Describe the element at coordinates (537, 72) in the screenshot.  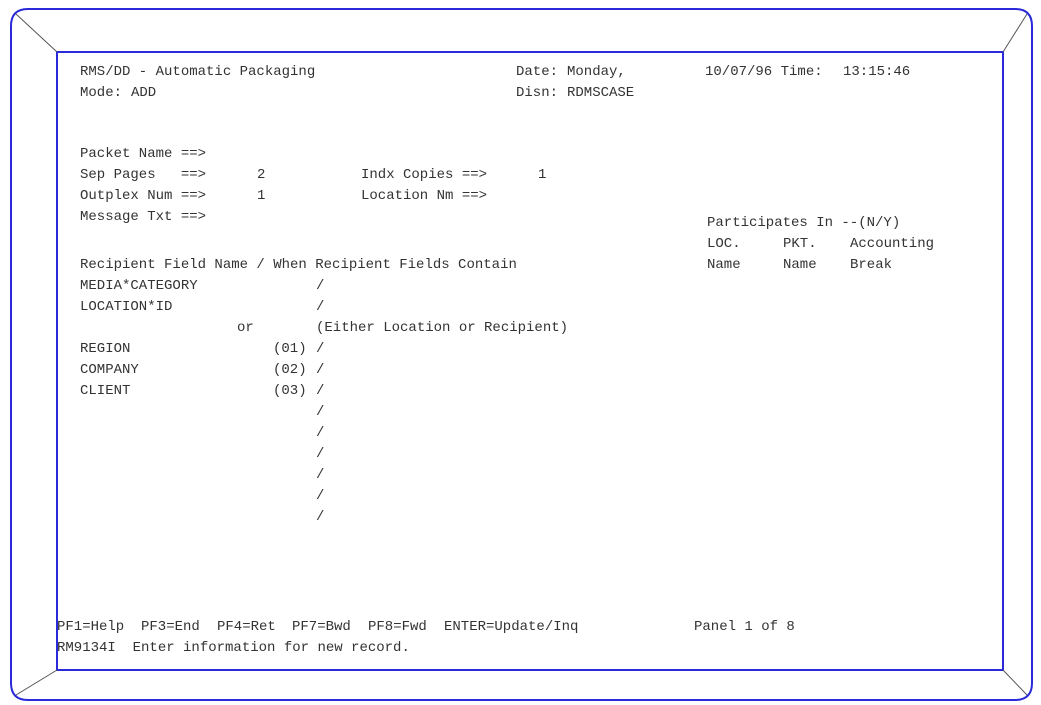
I see `date-label: Date:` at that location.